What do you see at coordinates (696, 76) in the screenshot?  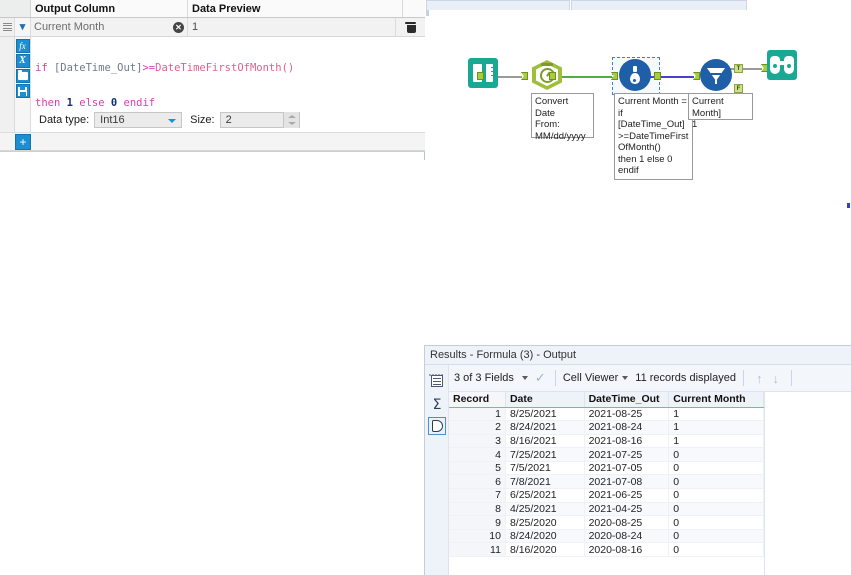 I see `filter-input-port` at bounding box center [696, 76].